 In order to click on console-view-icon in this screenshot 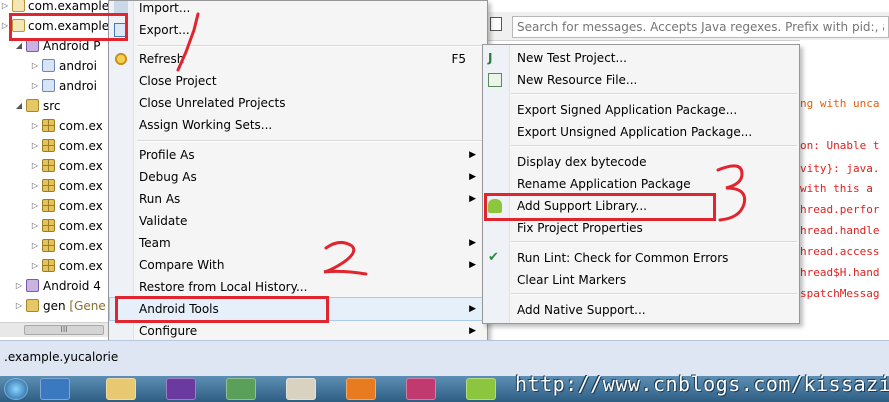, I will do `click(496, 24)`.